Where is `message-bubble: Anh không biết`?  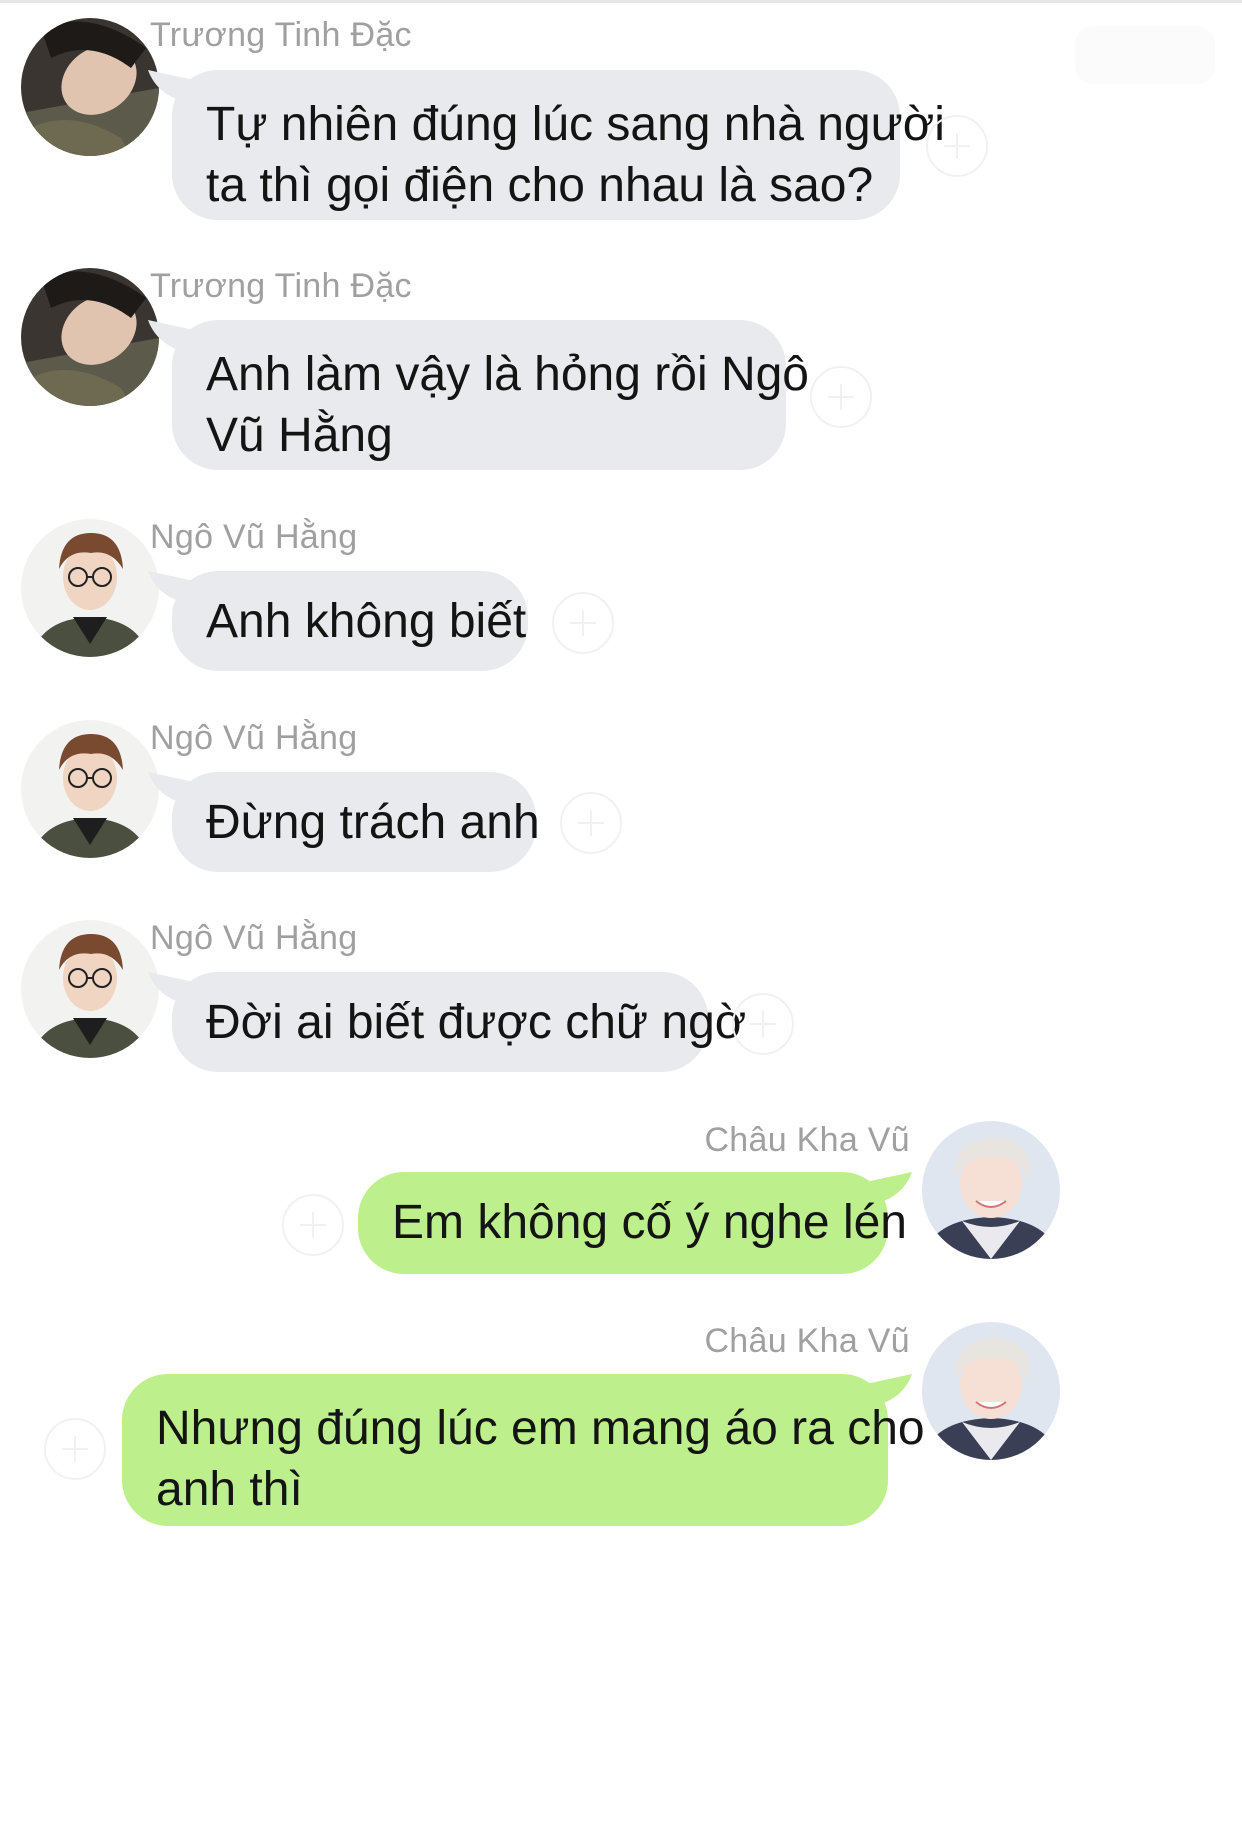
message-bubble: Anh không biết is located at coordinates (350, 621).